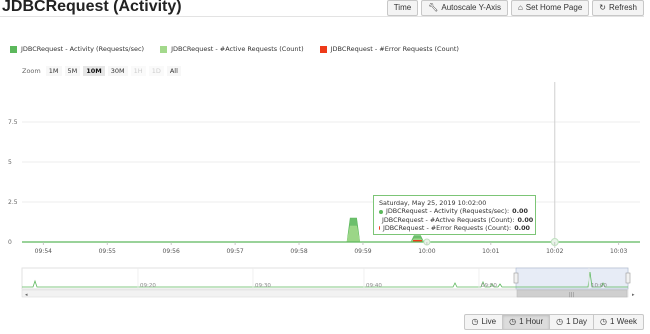 Image resolution: width=650 pixels, height=334 pixels. Describe the element at coordinates (26, 295) in the screenshot. I see `scroll-left-arrow: ◂` at that location.